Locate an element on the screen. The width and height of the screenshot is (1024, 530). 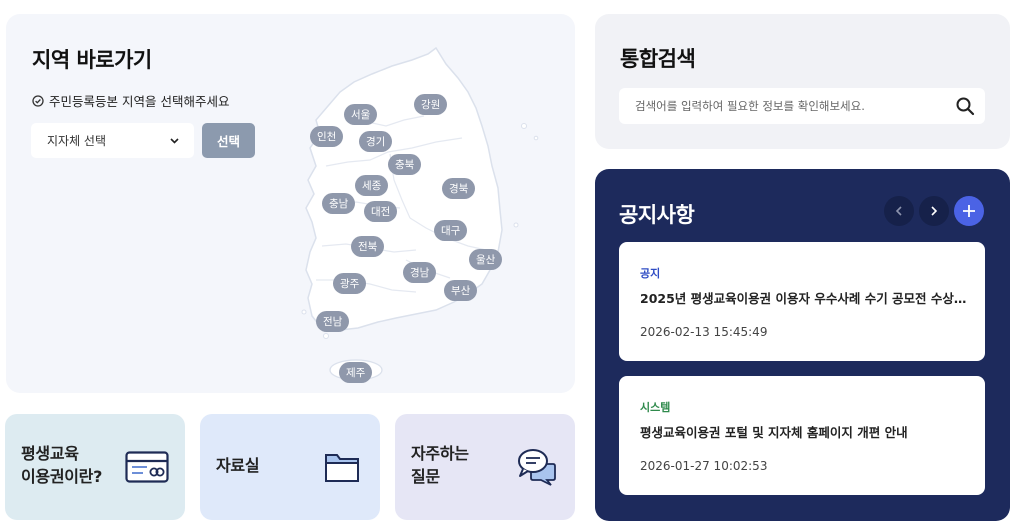
notice-category: 시스템 is located at coordinates (655, 407).